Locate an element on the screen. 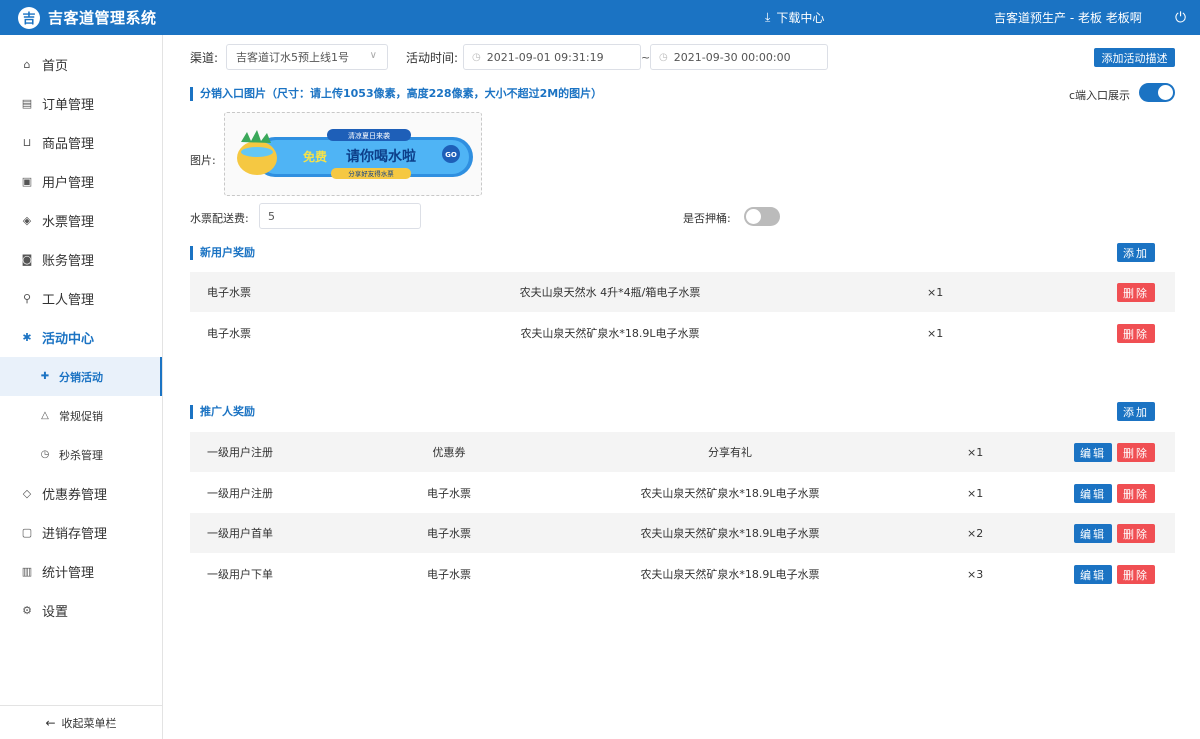 The image size is (1200, 739). sidebar-item-goods: ⊔ 商品管理 is located at coordinates (81, 142).